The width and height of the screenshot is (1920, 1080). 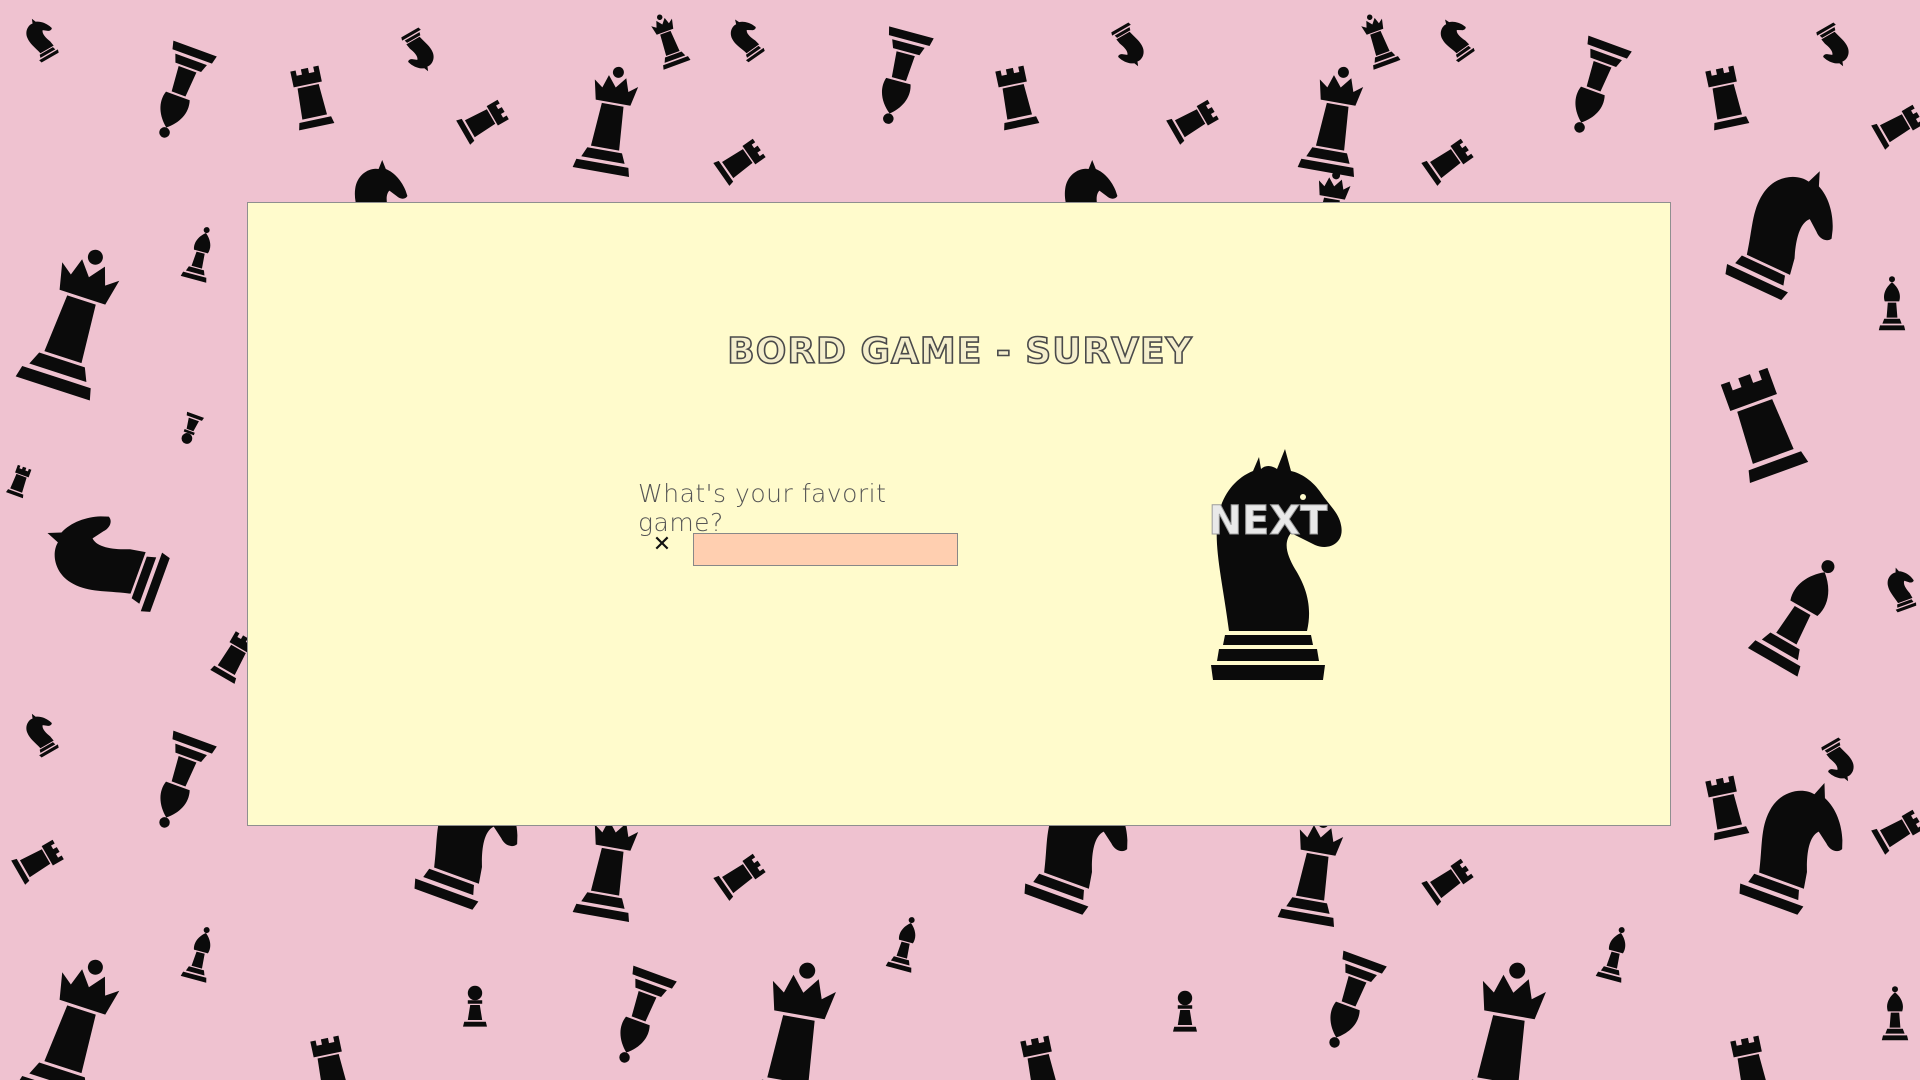 I want to click on next-label: NEXT, so click(x=1268, y=521).